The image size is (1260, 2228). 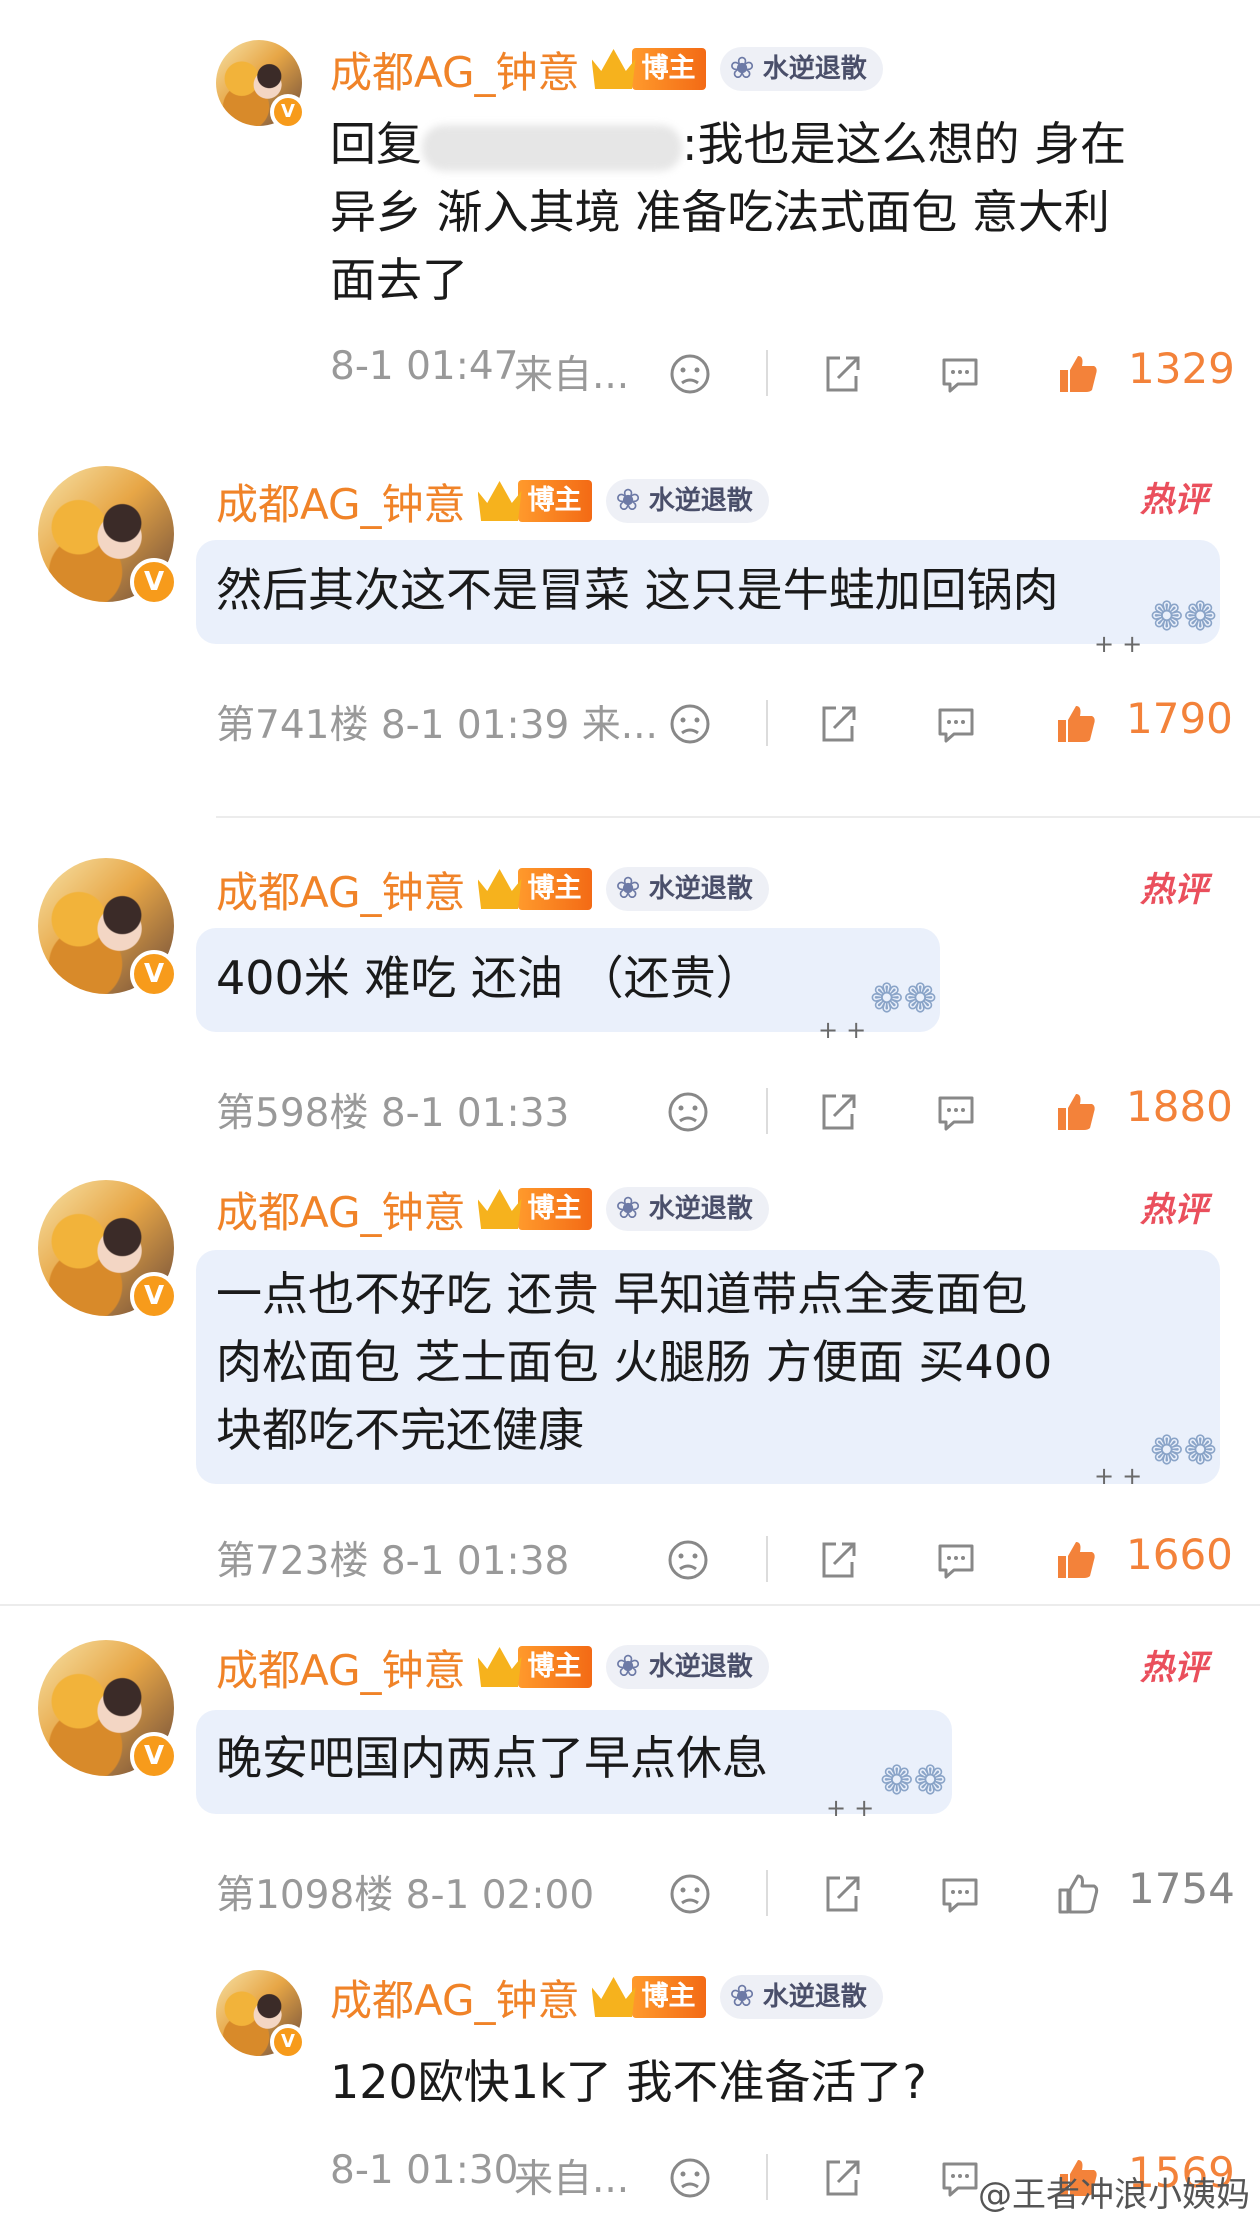 I want to click on timestamp: 8-1 01:30, so click(x=424, y=2170).